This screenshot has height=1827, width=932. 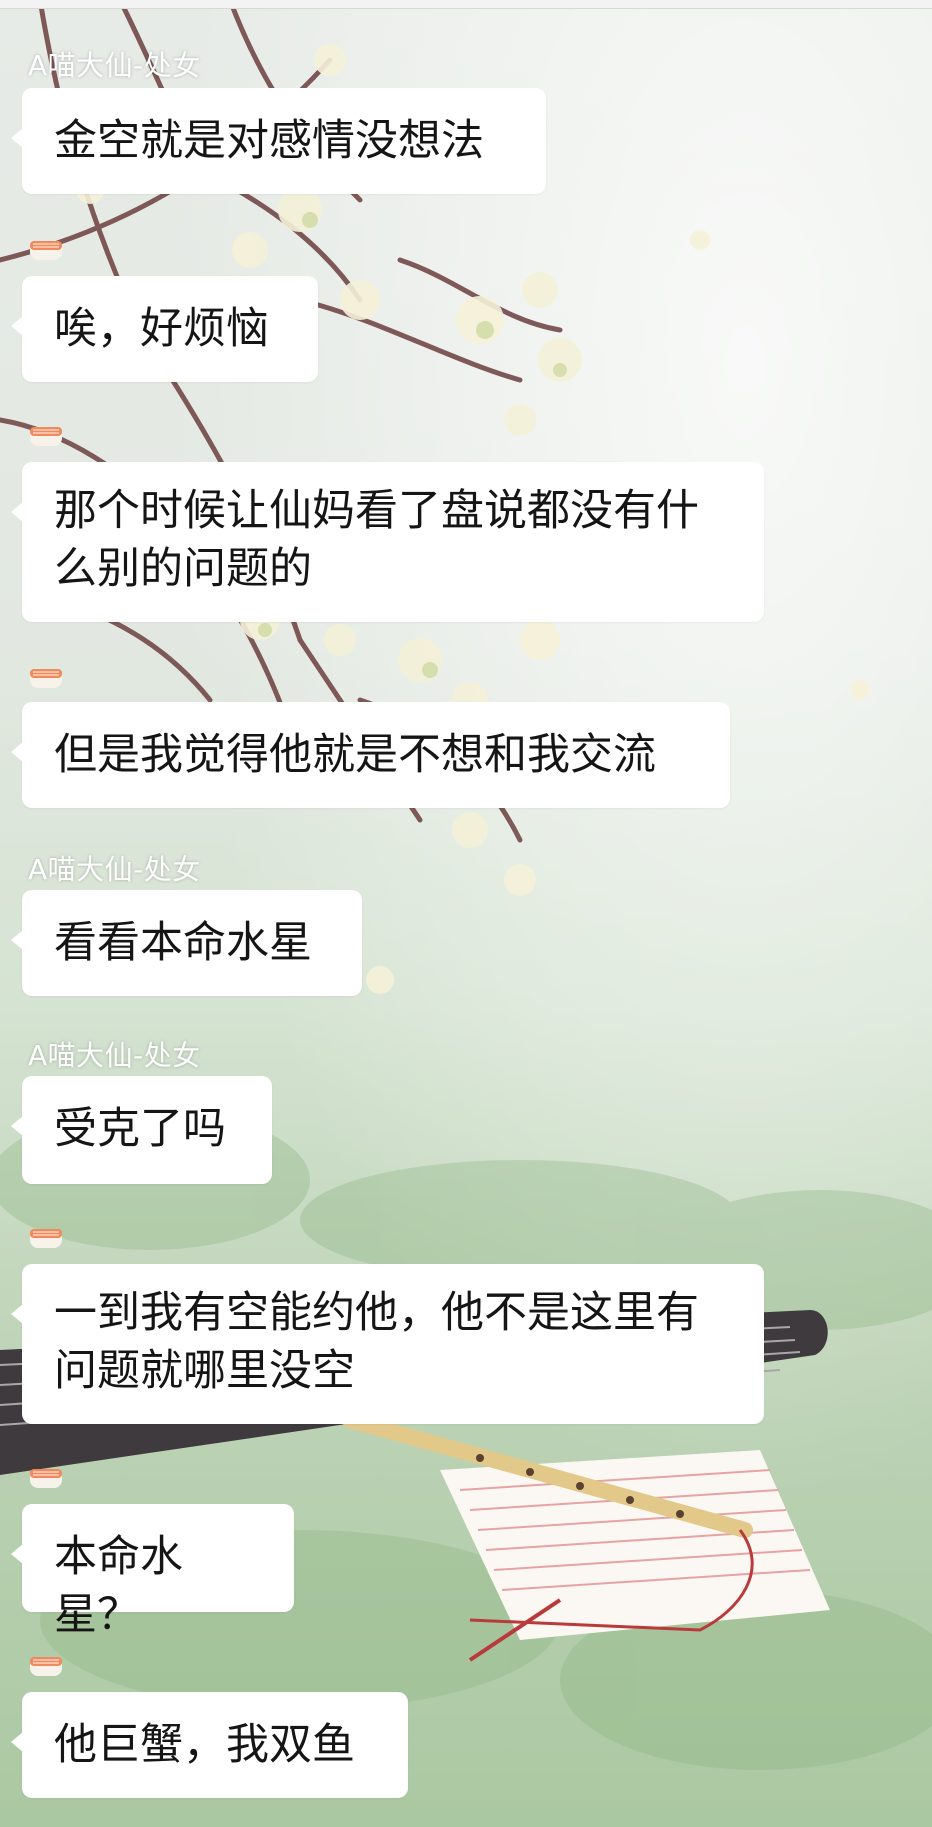 I want to click on message-text: 那个时候让仙妈看了盘说都没有什么别的问题的, so click(x=376, y=540).